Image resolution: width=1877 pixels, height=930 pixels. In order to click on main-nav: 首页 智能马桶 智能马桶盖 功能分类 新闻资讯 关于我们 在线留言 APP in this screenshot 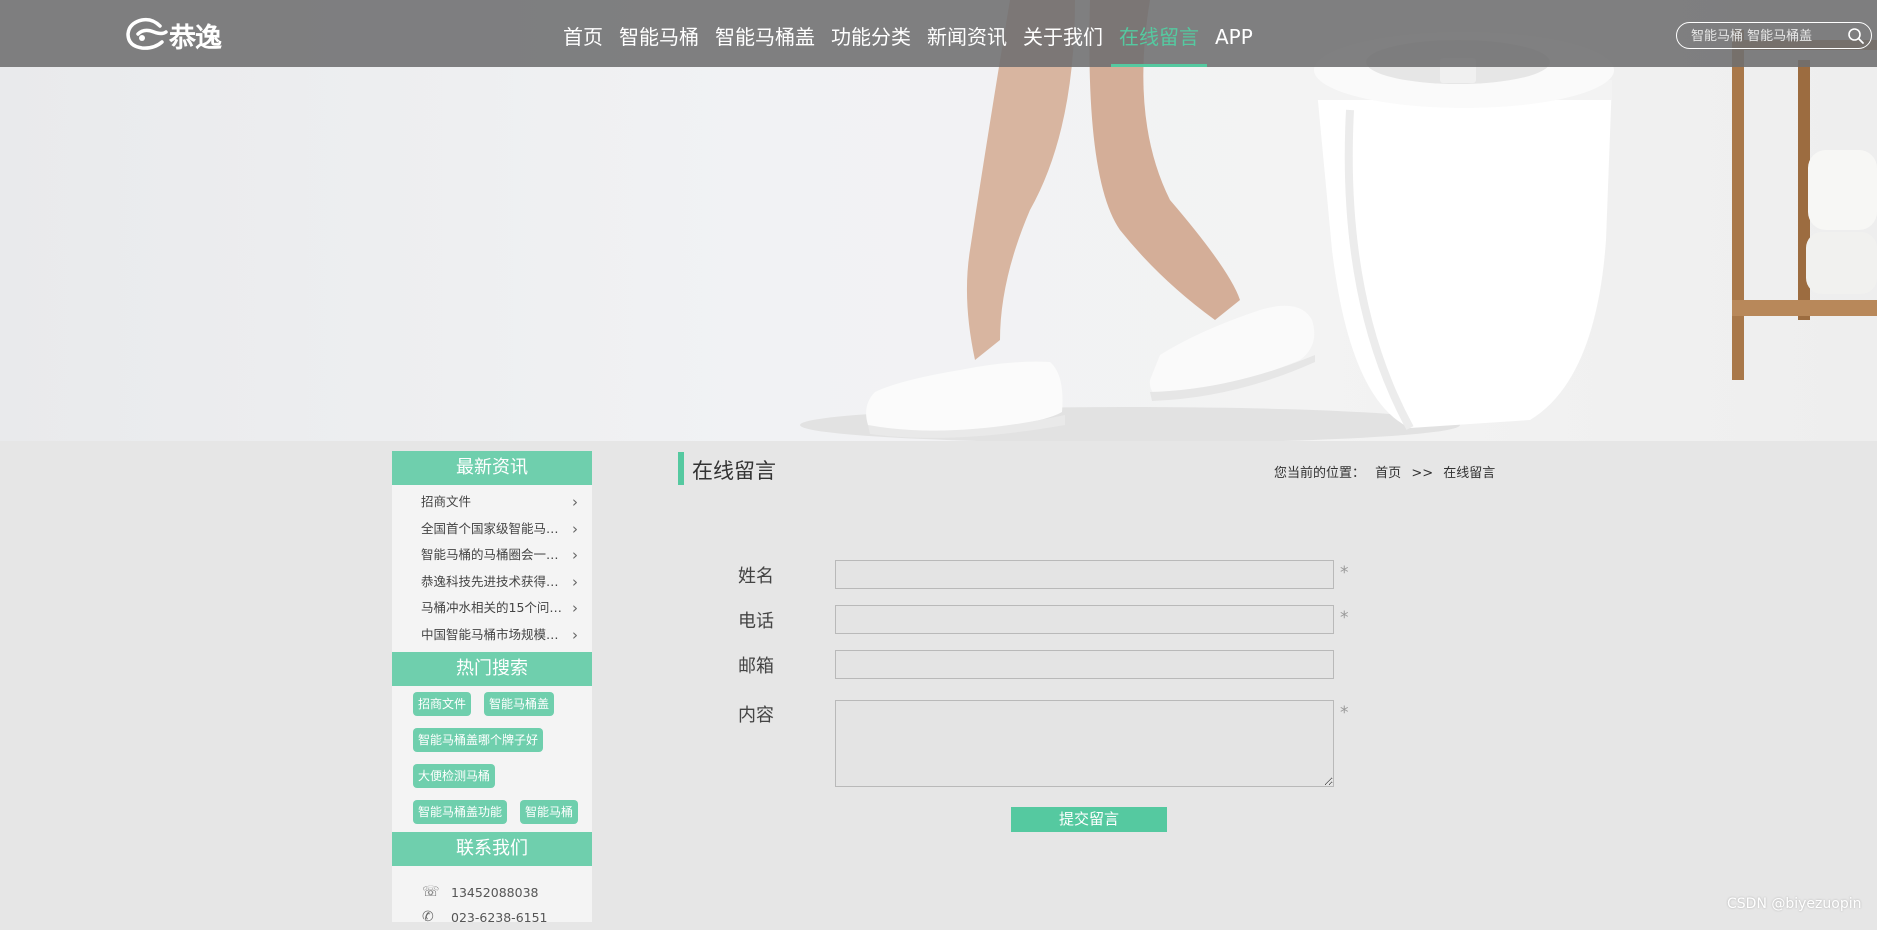, I will do `click(908, 33)`.